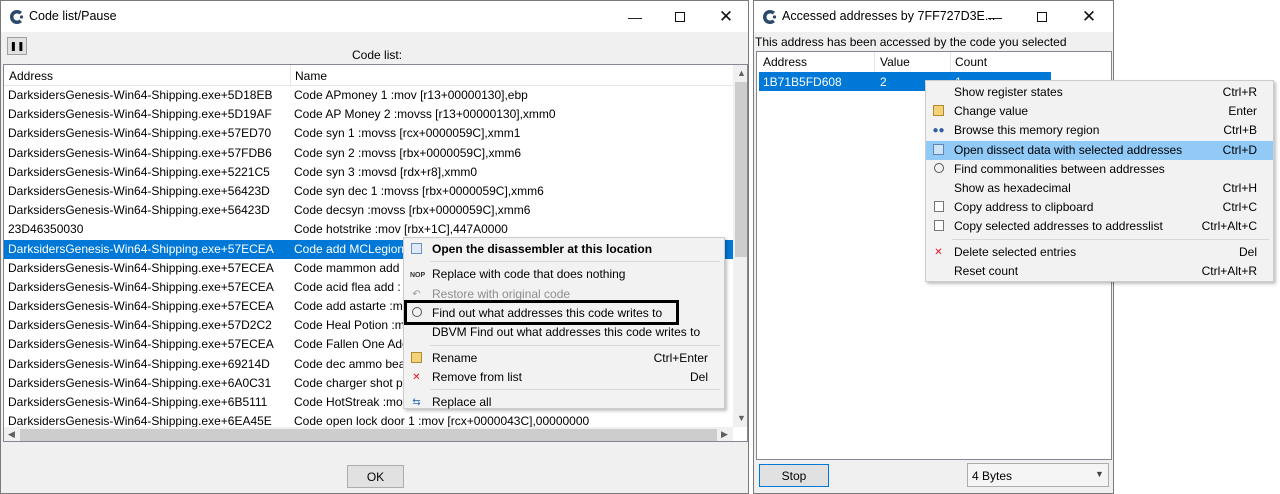 The image size is (1280, 494). I want to click on menu-item-show-as-hexadecimal: Show as hexadecimal Ctrl+H, so click(1099, 188).